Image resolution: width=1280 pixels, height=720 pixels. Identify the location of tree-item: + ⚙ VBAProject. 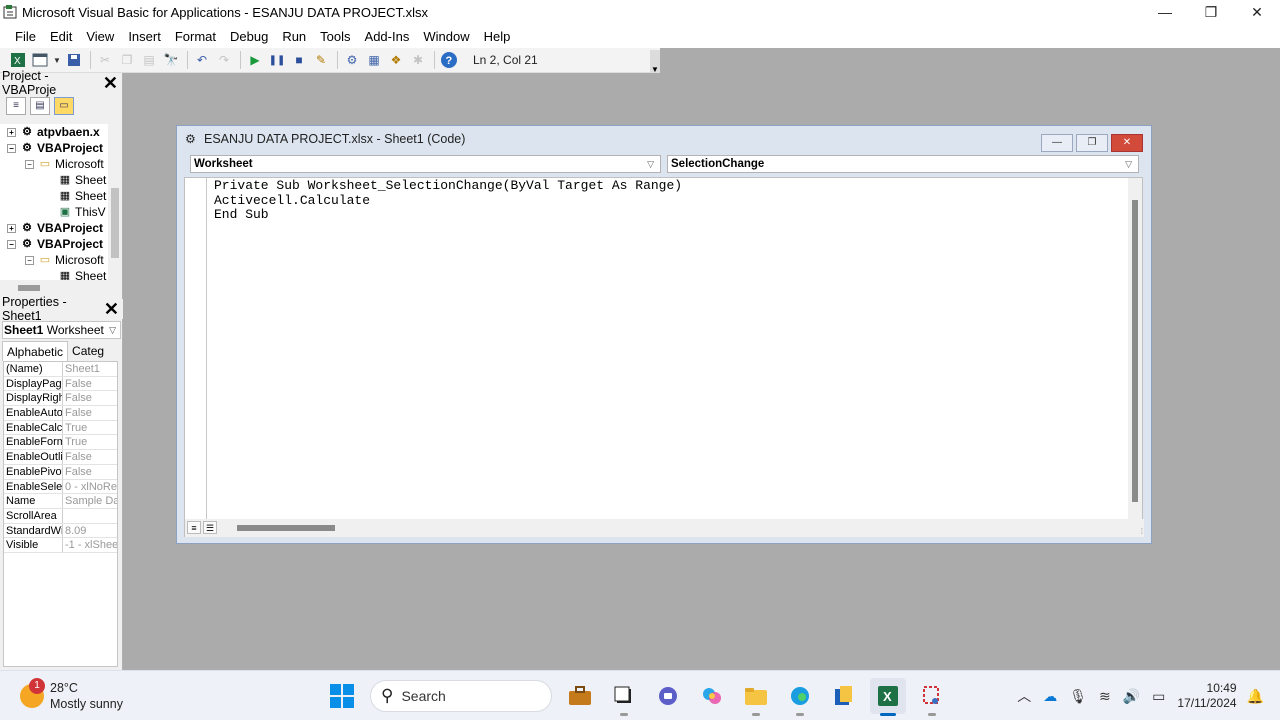
(54, 228).